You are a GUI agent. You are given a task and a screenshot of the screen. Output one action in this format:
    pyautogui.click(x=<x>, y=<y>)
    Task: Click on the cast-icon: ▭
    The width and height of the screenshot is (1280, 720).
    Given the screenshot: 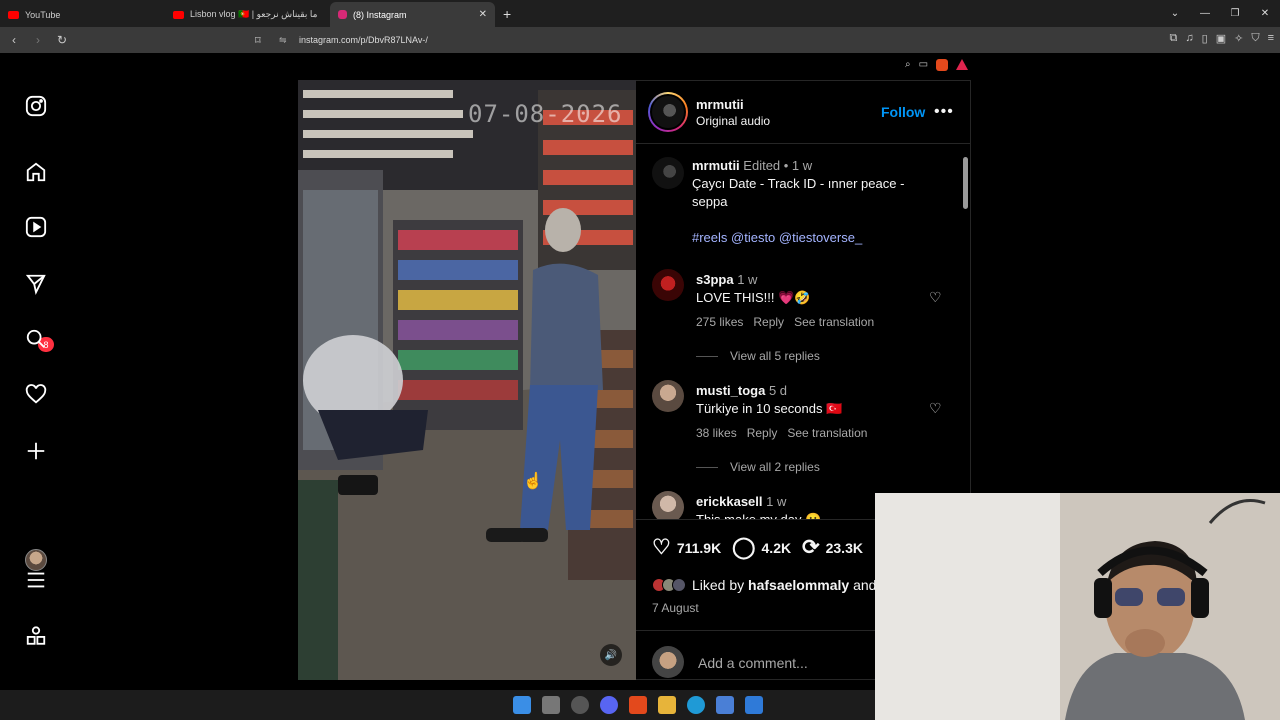 What is the action you would take?
    pyautogui.click(x=923, y=65)
    